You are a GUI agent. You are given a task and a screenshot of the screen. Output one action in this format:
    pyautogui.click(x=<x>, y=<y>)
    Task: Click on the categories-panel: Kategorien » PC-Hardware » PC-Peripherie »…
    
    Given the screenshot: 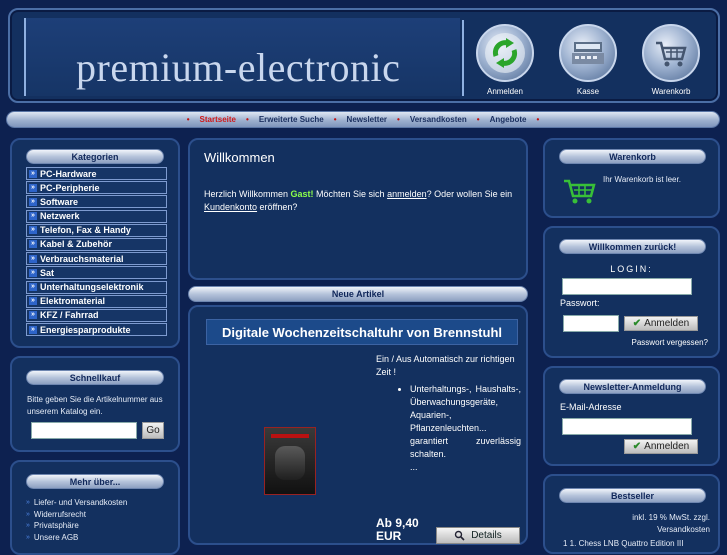 What is the action you would take?
    pyautogui.click(x=95, y=243)
    